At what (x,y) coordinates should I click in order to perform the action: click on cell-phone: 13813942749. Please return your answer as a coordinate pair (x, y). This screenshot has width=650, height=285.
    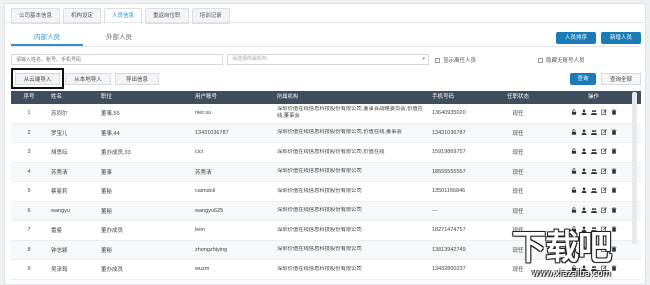
    Looking at the image, I should click on (449, 249).